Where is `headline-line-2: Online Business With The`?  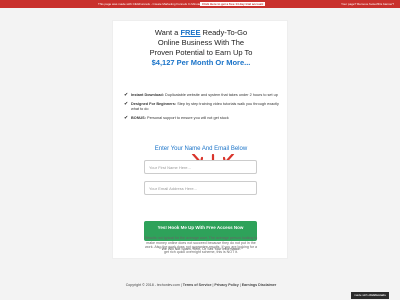 headline-line-2: Online Business With The is located at coordinates (201, 42).